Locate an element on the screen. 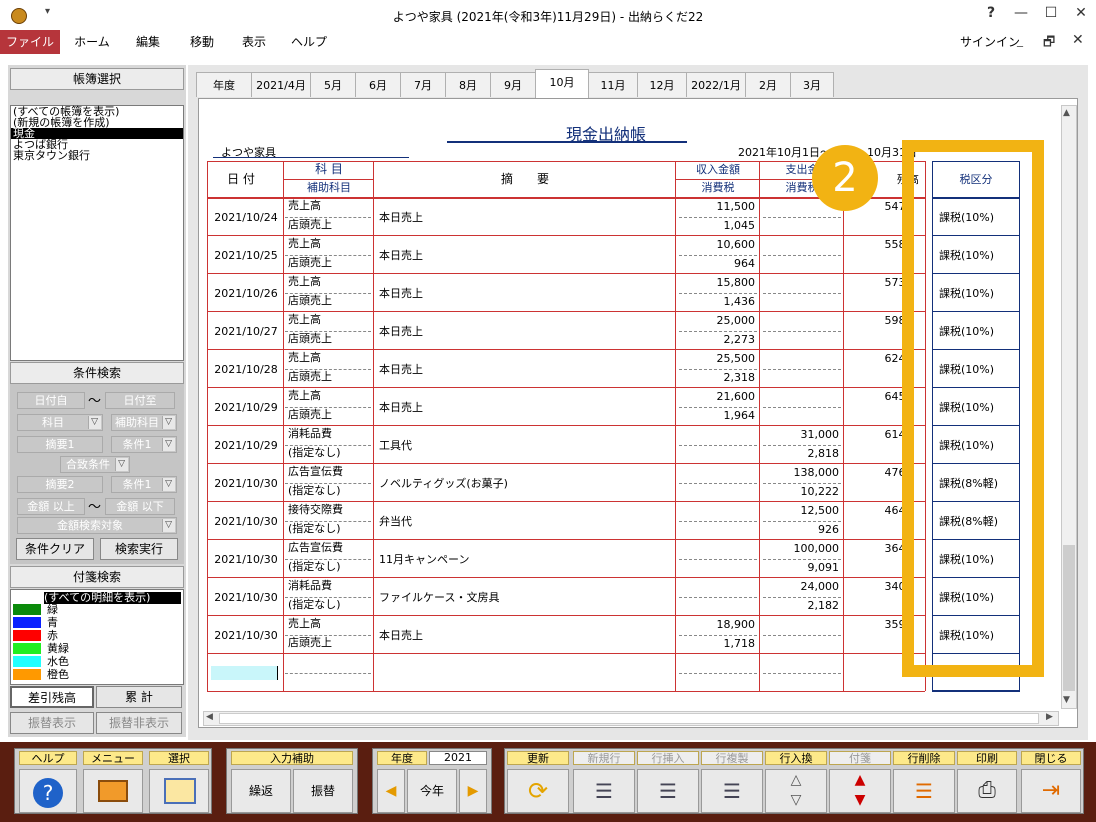  tab-month: 5月 is located at coordinates (333, 84).